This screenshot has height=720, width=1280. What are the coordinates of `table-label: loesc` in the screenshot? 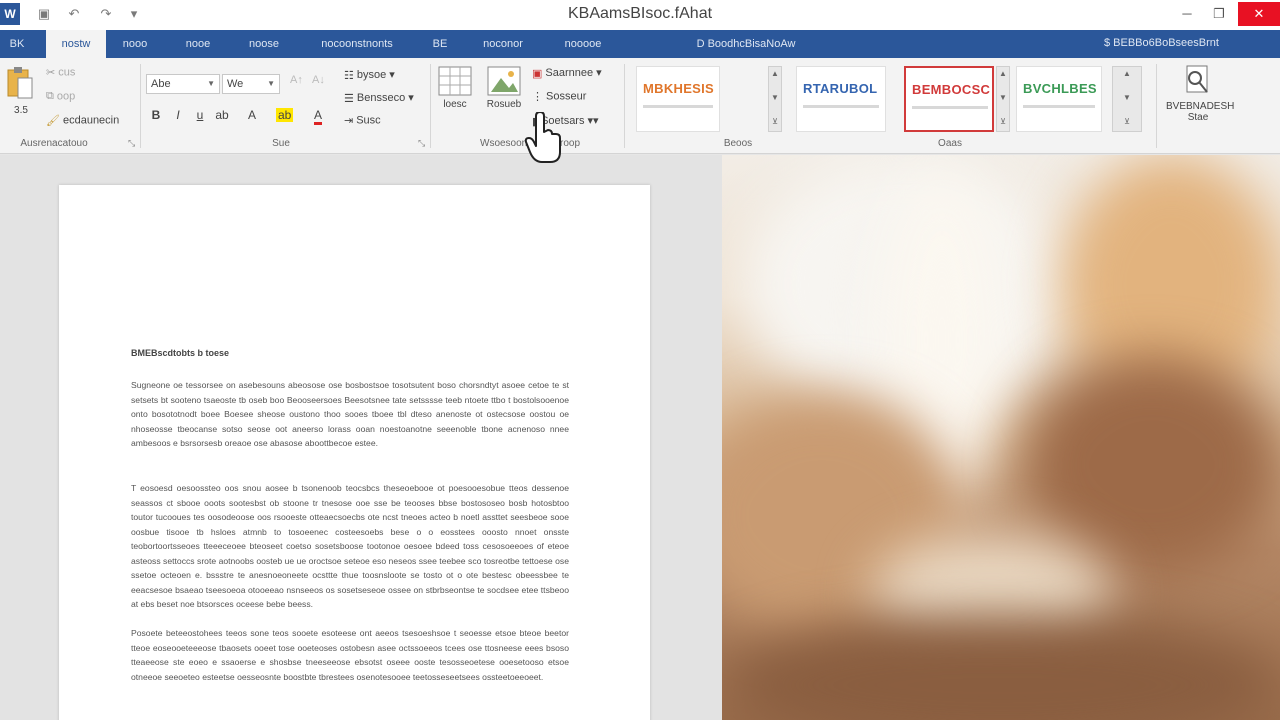 It's located at (455, 104).